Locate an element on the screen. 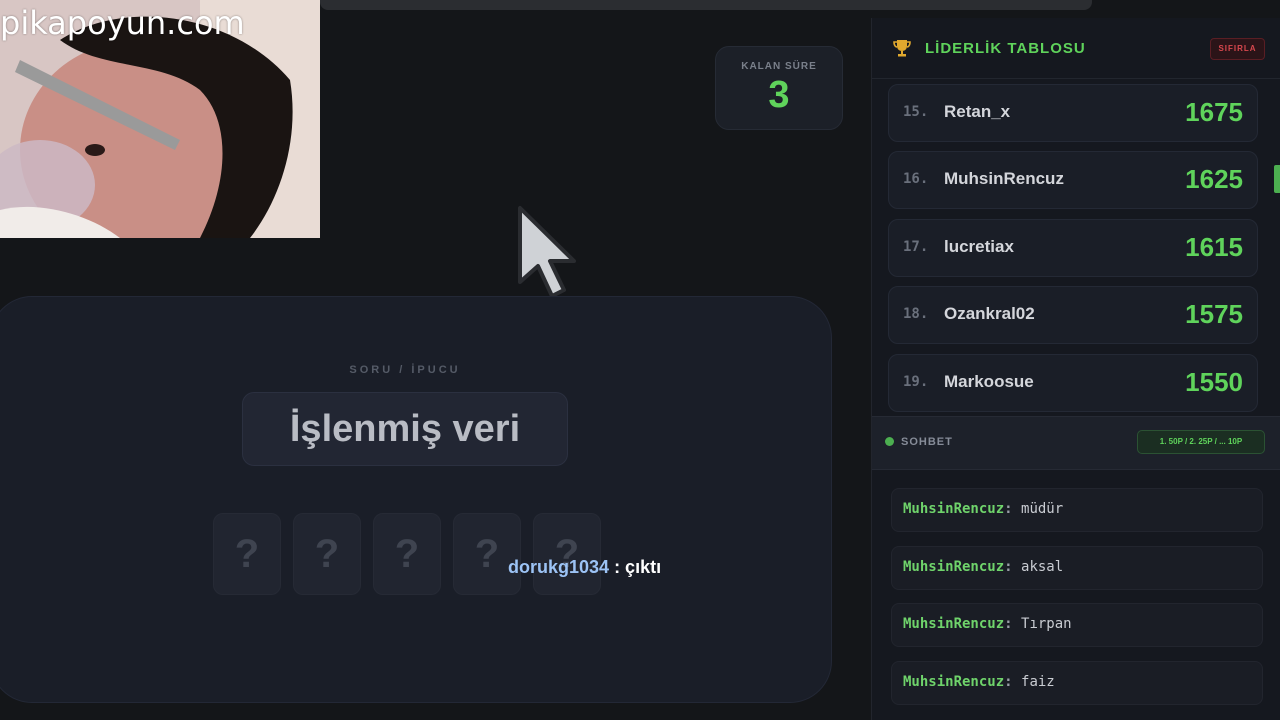 Image resolution: width=1280 pixels, height=720 pixels. browser-top-bar is located at coordinates (706, 5).